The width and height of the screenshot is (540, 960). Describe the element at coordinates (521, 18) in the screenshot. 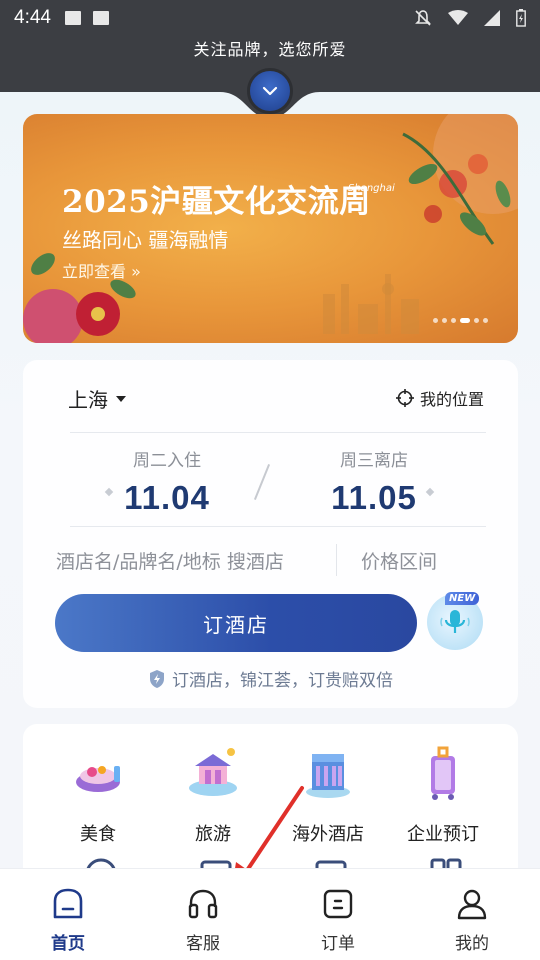

I see `battery-icon` at that location.